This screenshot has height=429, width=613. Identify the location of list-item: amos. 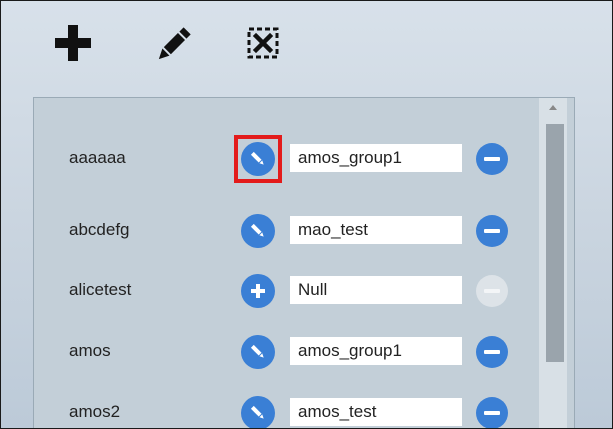
(284, 352).